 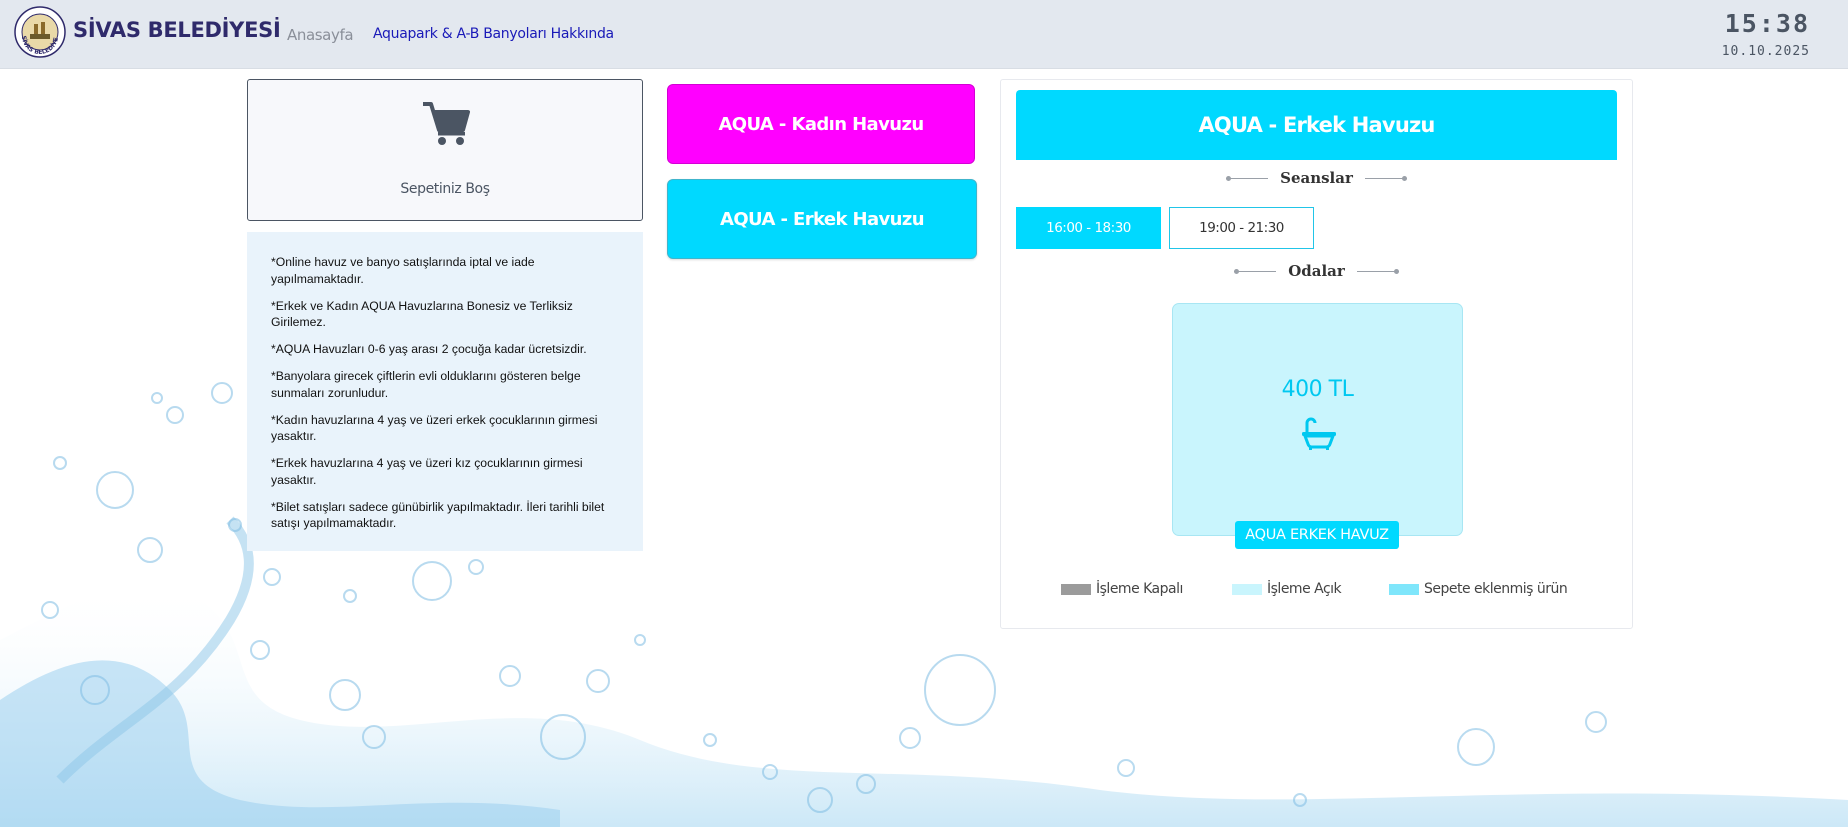 What do you see at coordinates (1765, 51) in the screenshot?
I see `clock-date: 10.10.2025` at bounding box center [1765, 51].